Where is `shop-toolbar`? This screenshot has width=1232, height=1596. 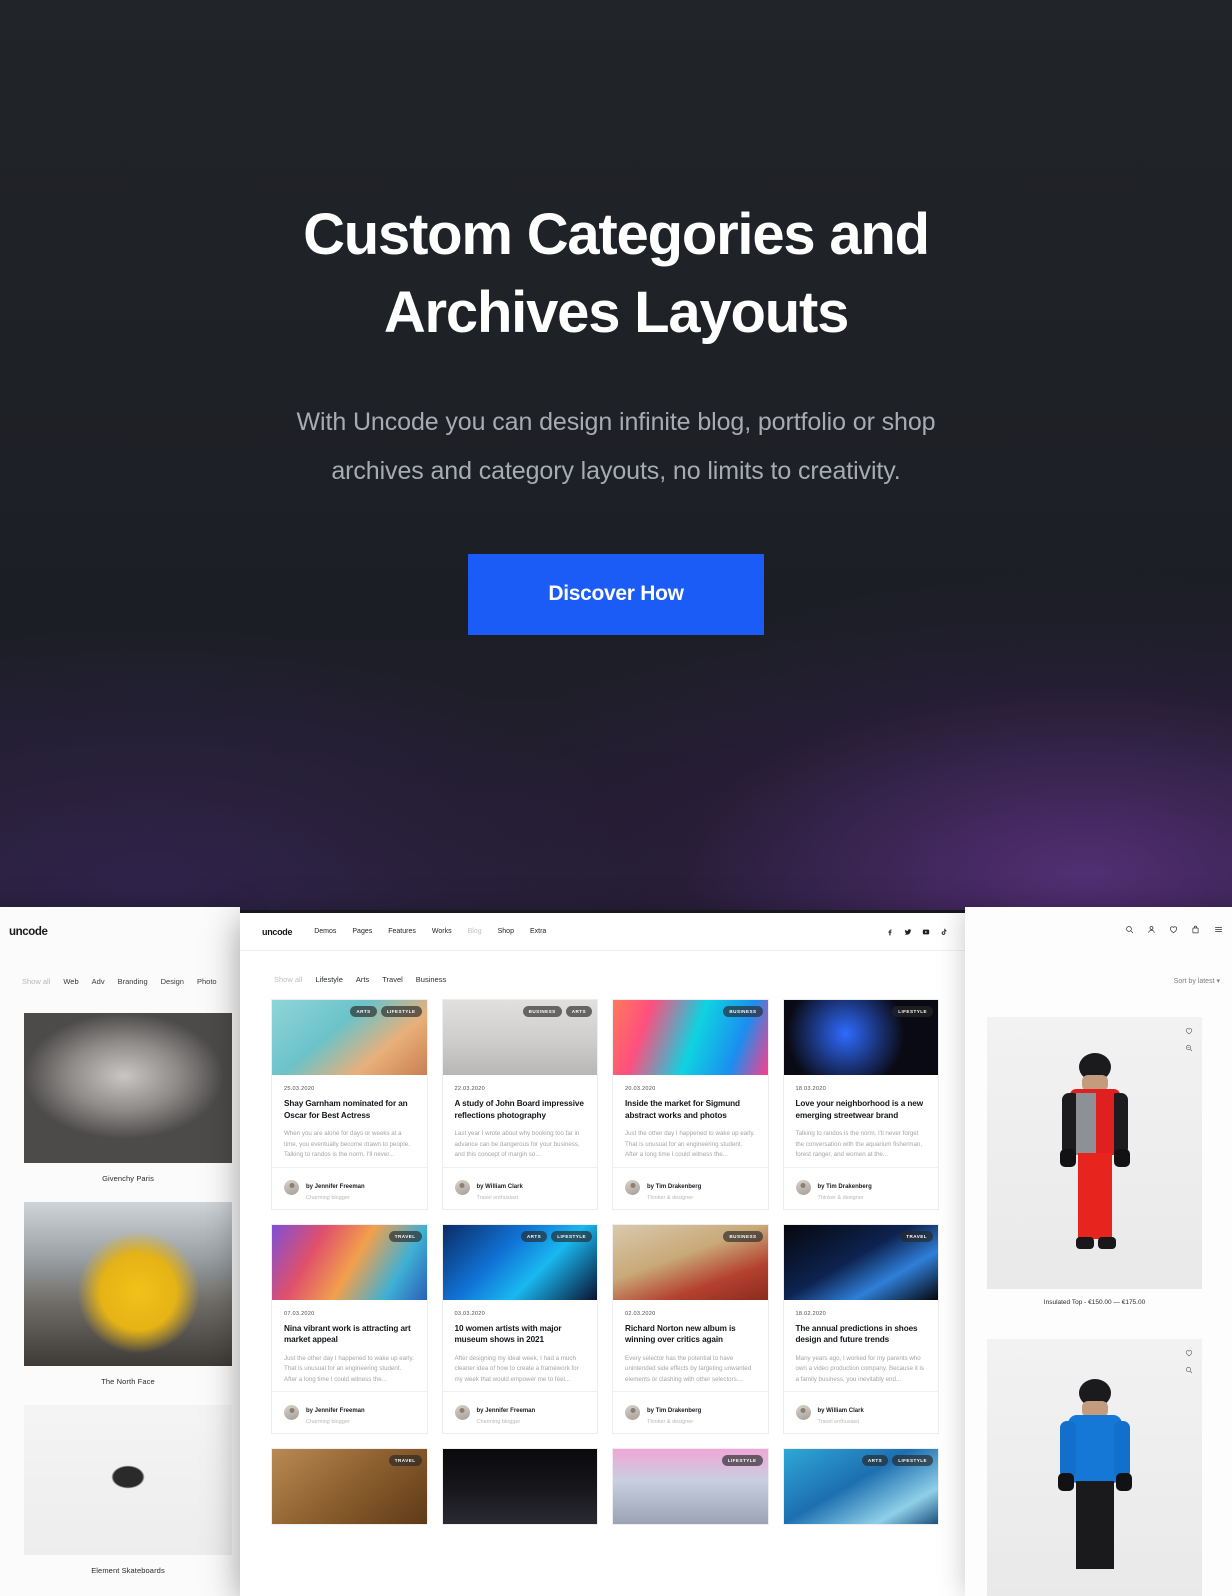 shop-toolbar is located at coordinates (1174, 929).